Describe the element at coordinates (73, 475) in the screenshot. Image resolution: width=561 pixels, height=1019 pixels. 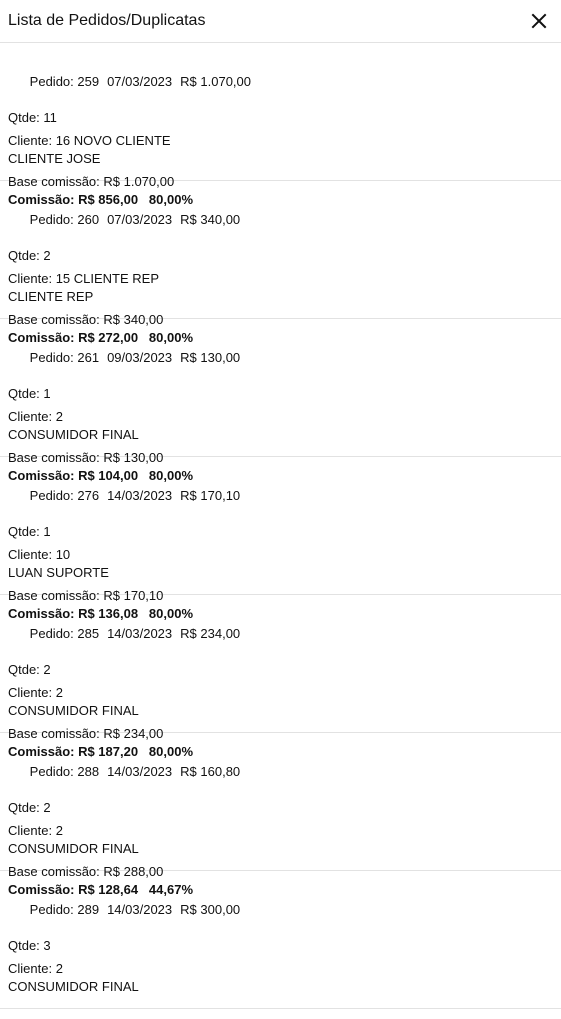
I see `commission-value: Comissão: R$ 104,00` at that location.